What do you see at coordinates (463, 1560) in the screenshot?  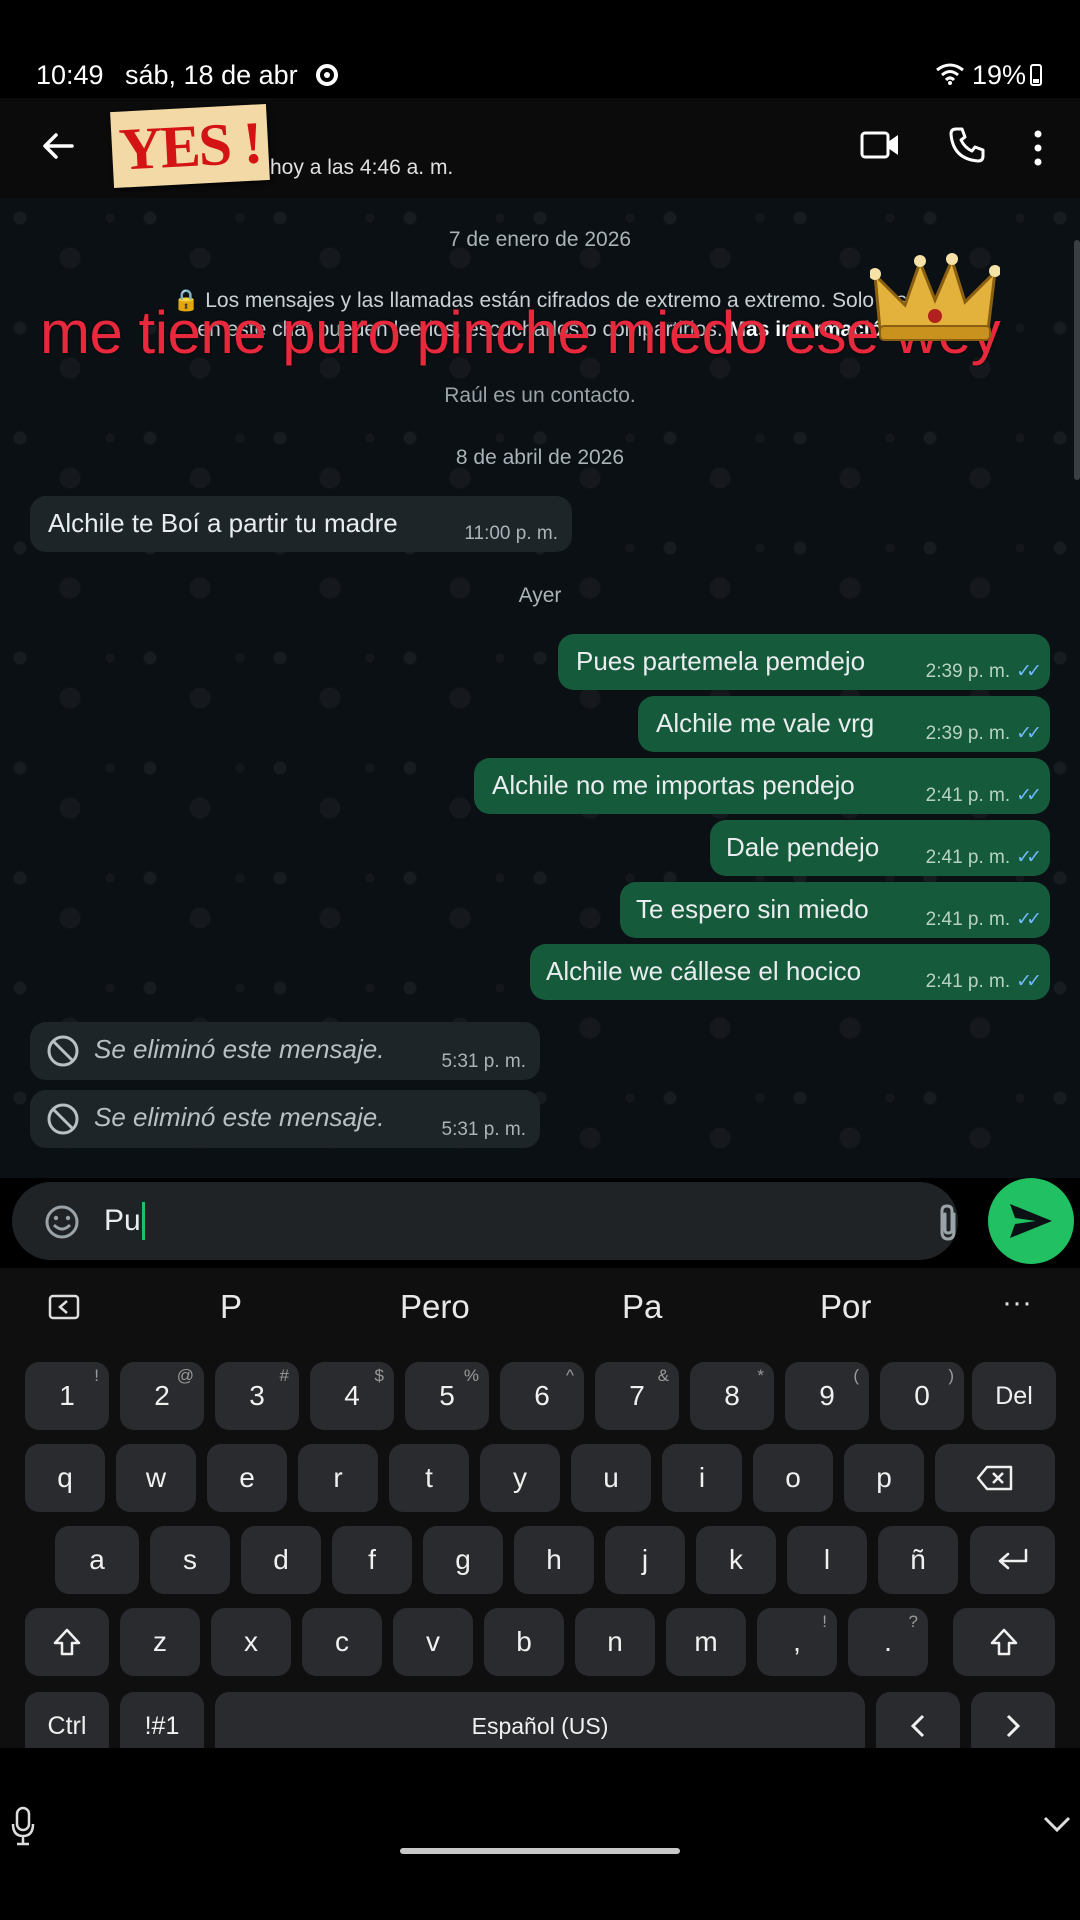 I see `key-g: g` at bounding box center [463, 1560].